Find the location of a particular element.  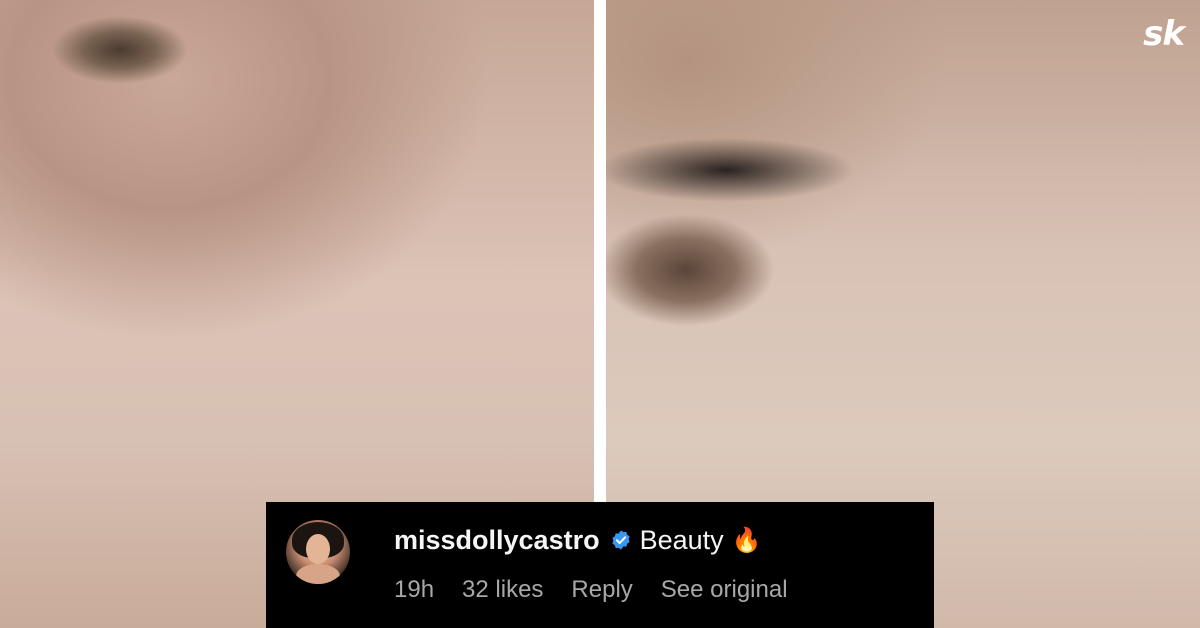

avatar is located at coordinates (318, 552).